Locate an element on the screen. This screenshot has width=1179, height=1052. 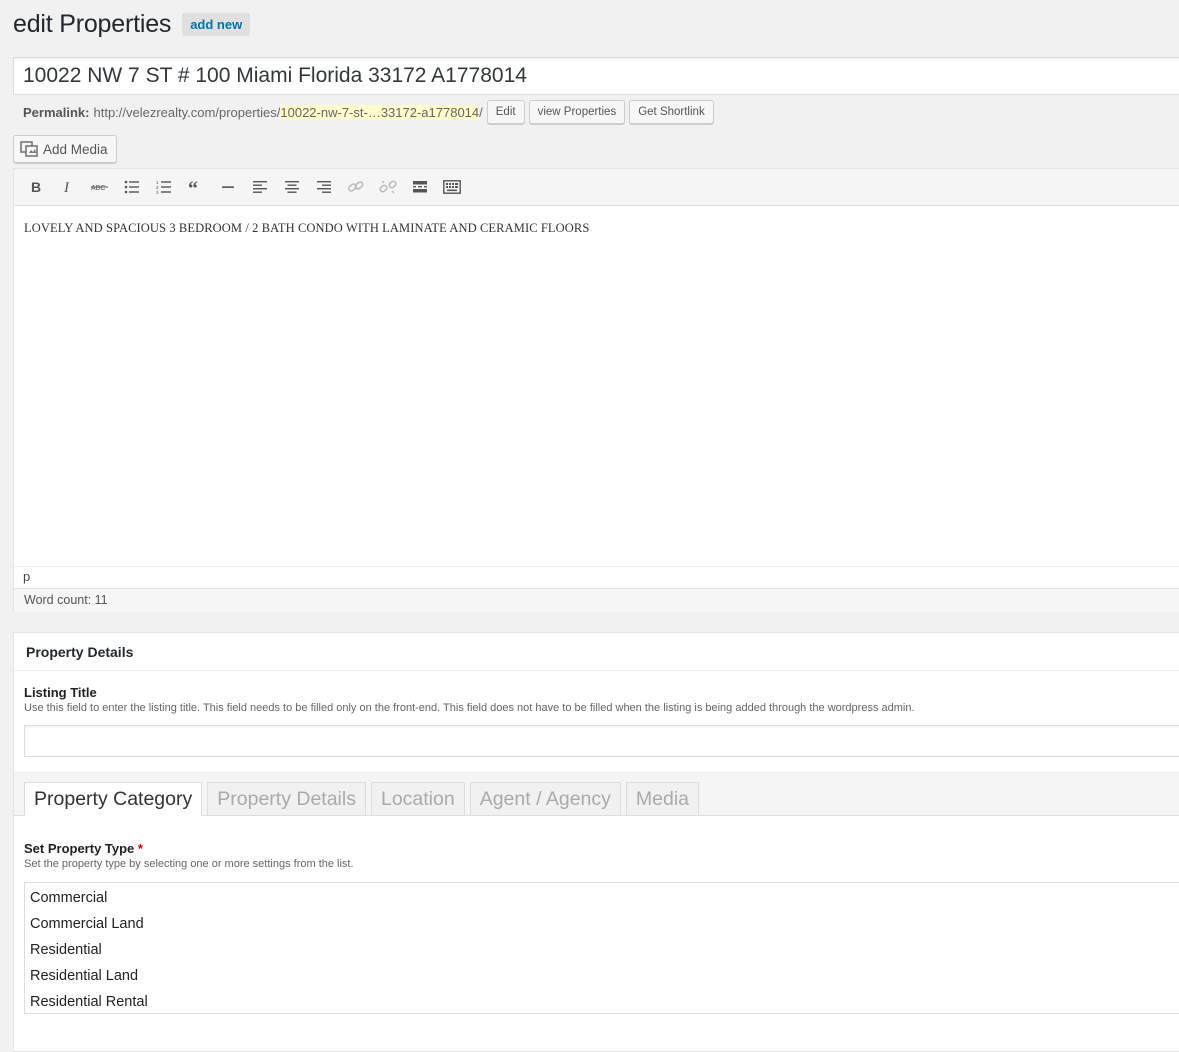
listing-title-label: Listing Title is located at coordinates (60, 692).